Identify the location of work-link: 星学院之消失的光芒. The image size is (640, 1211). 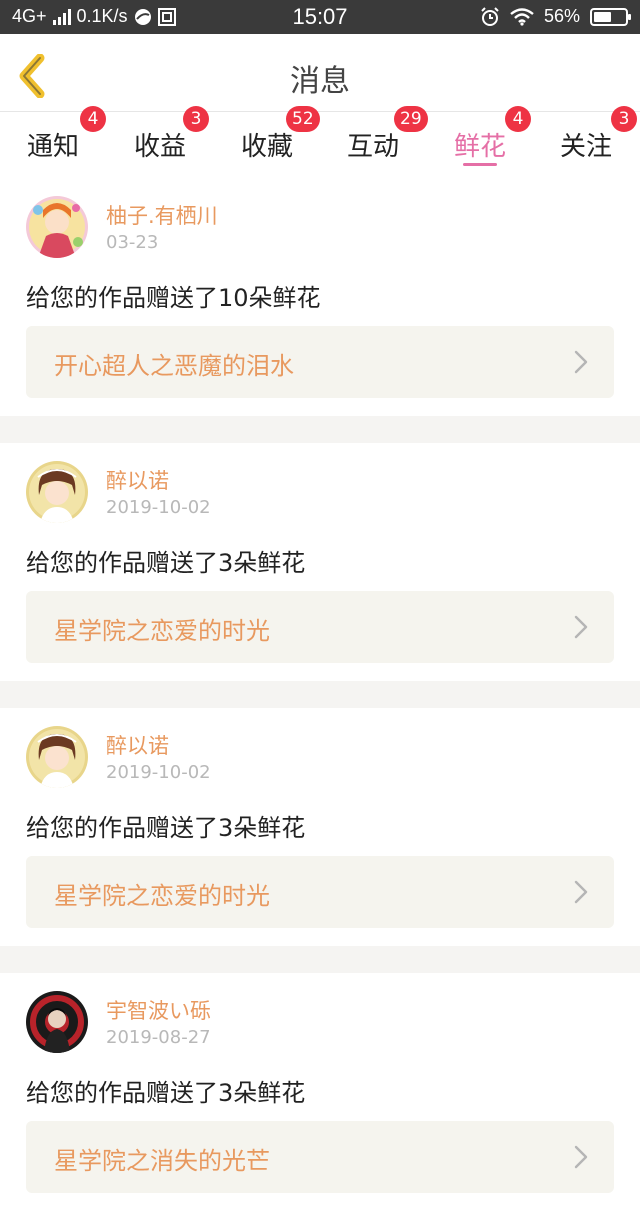
(320, 1157).